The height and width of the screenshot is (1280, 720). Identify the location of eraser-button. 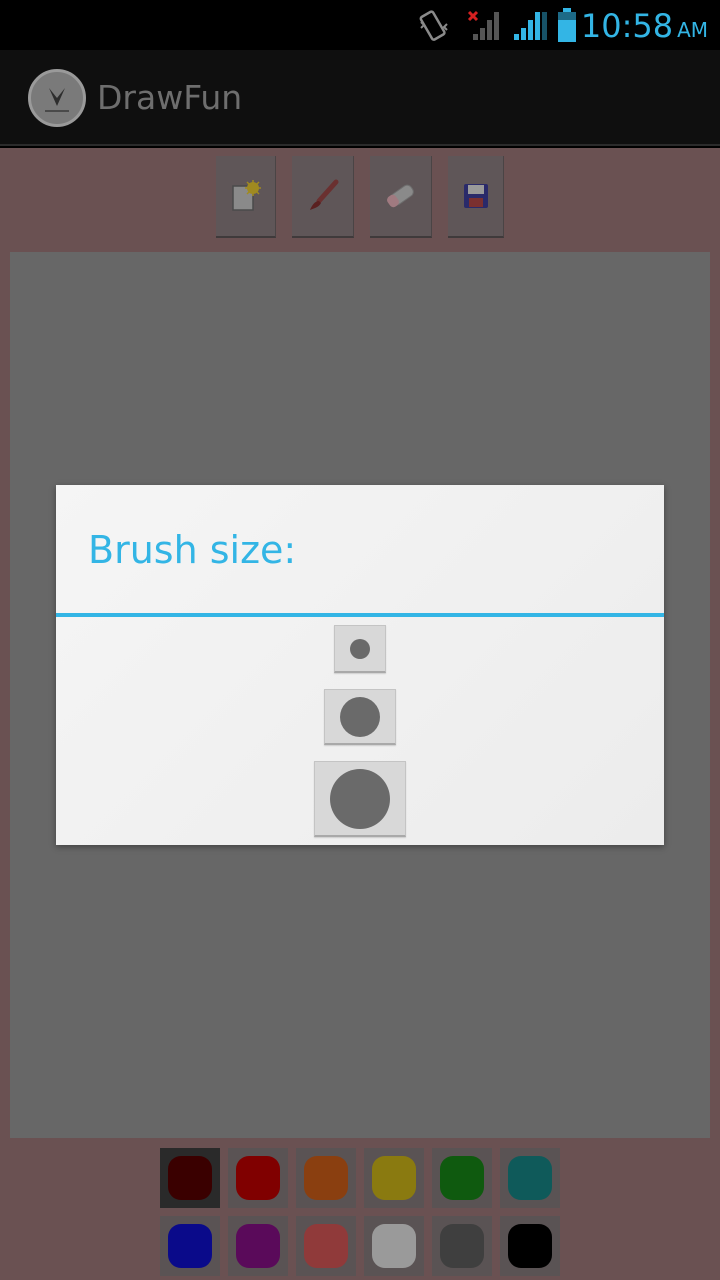
(401, 197).